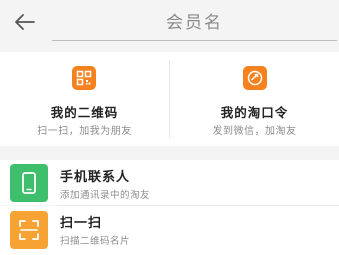 This screenshot has width=339, height=255. I want to click on scan-icon, so click(29, 230).